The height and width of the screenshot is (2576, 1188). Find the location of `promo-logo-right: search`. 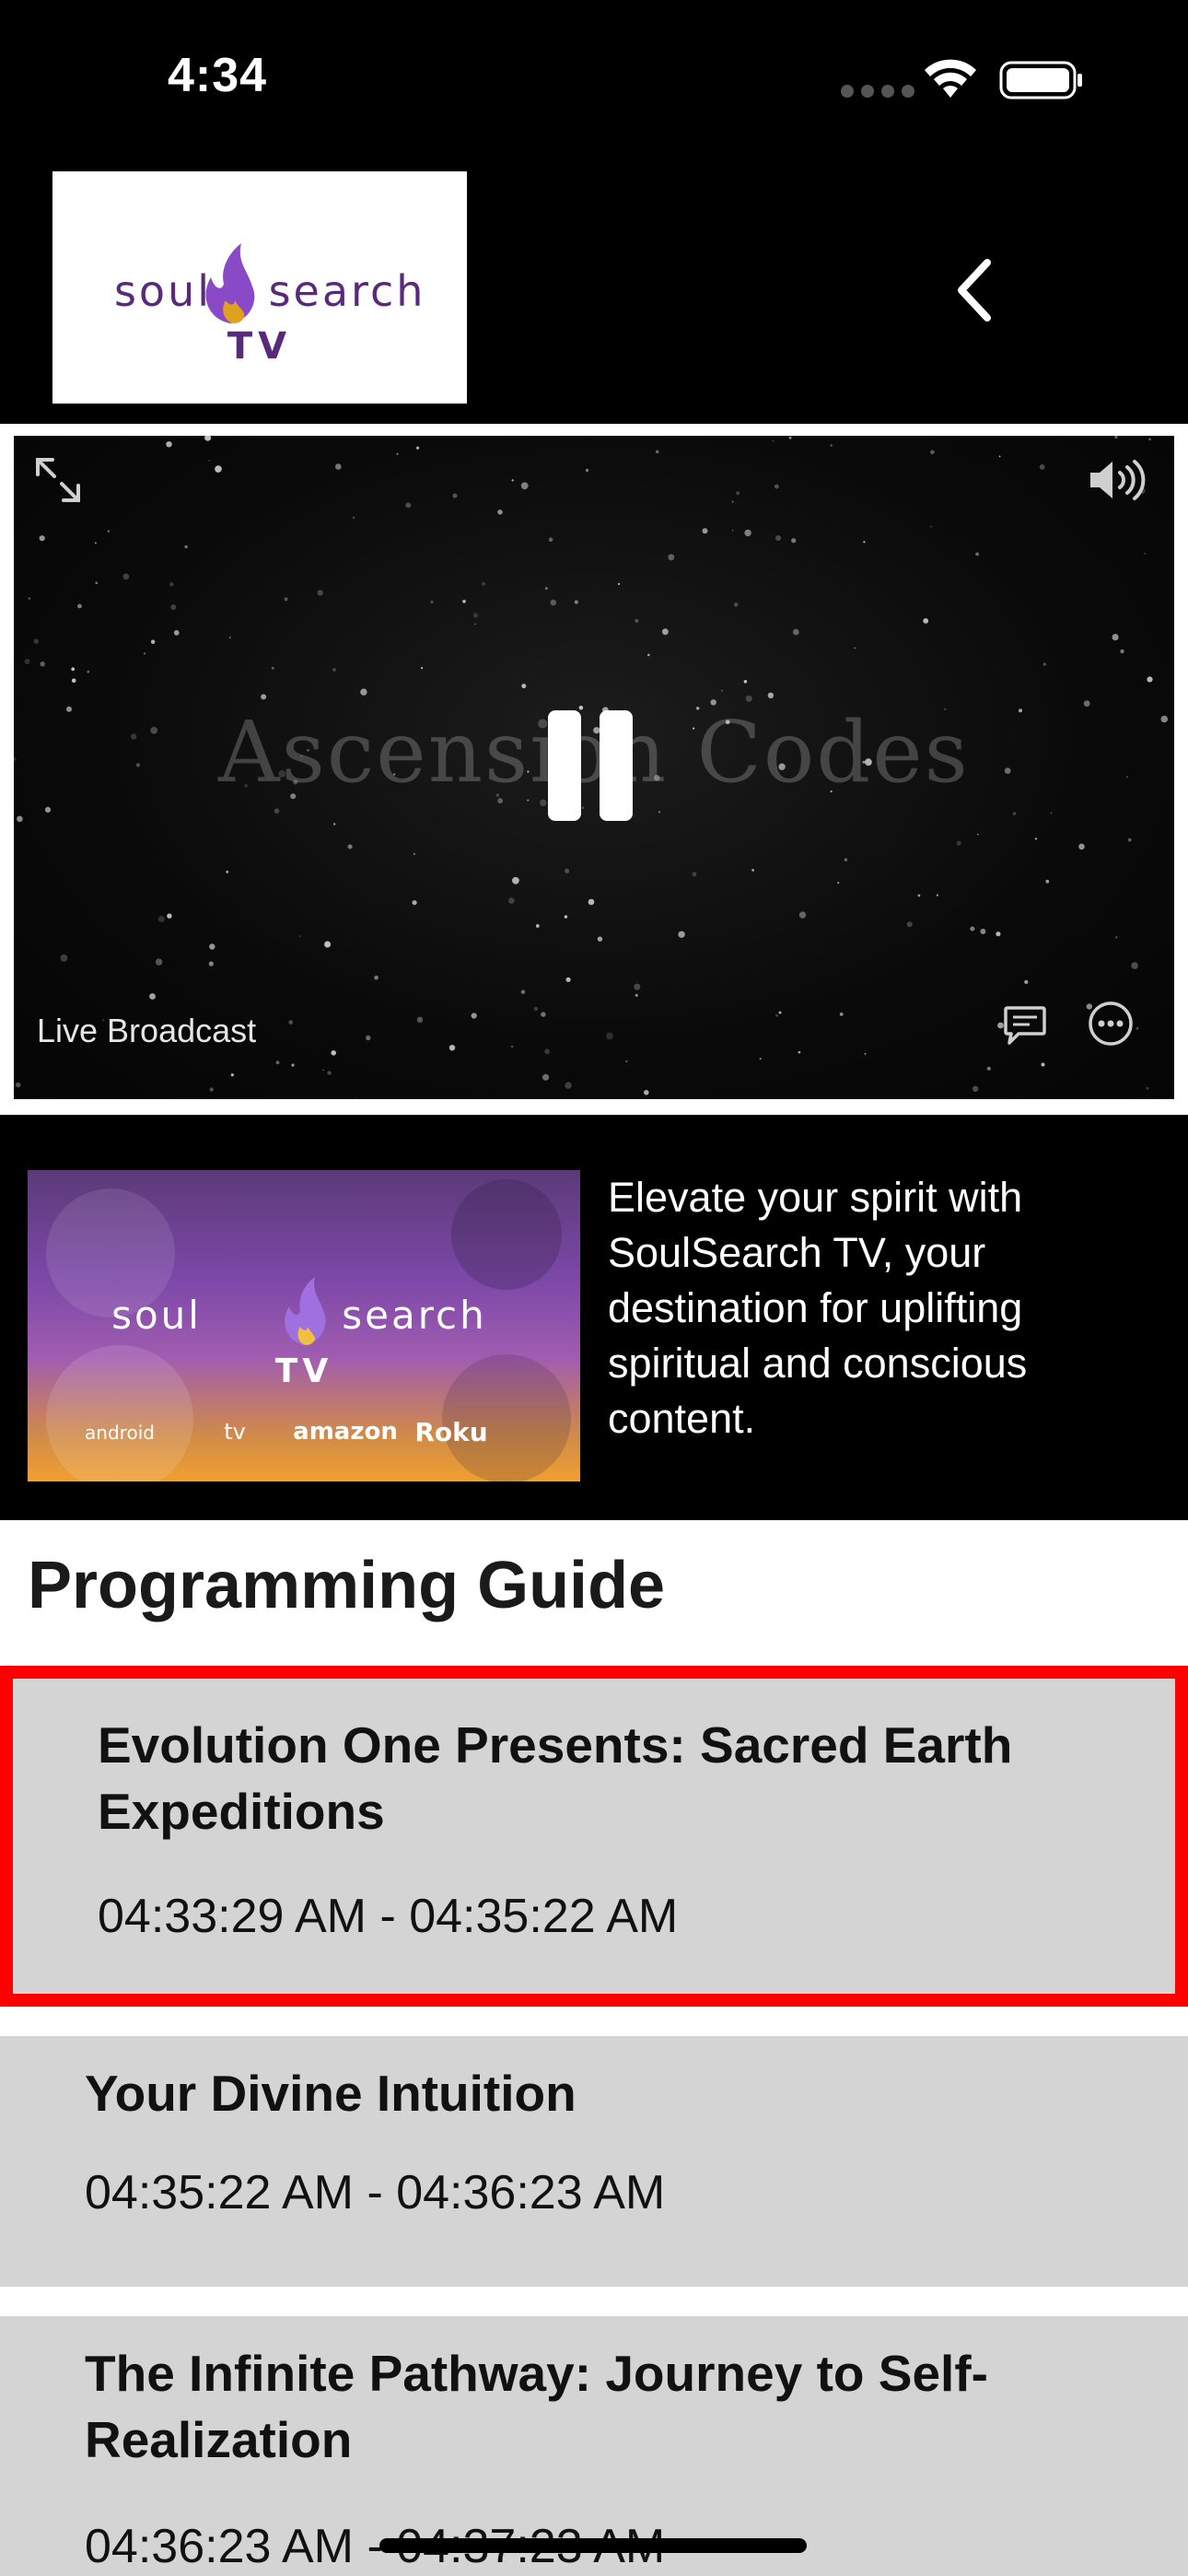

promo-logo-right: search is located at coordinates (414, 1315).